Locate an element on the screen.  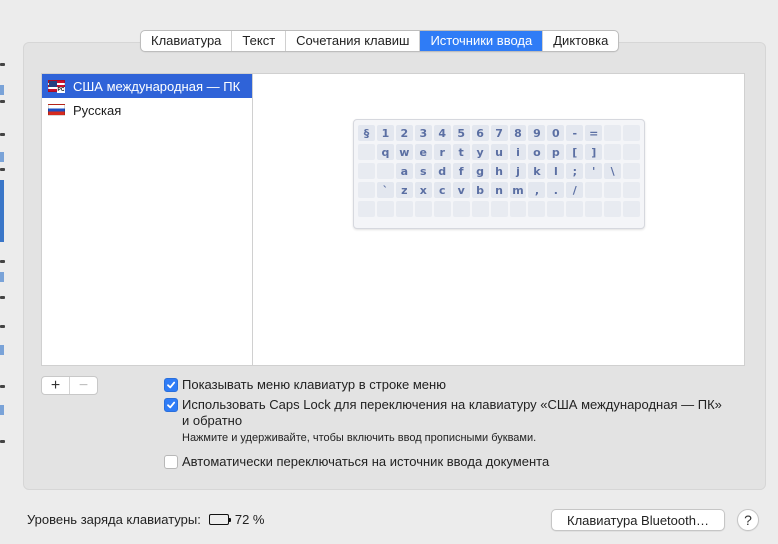
keyboard-key: c is located at coordinates (442, 190).